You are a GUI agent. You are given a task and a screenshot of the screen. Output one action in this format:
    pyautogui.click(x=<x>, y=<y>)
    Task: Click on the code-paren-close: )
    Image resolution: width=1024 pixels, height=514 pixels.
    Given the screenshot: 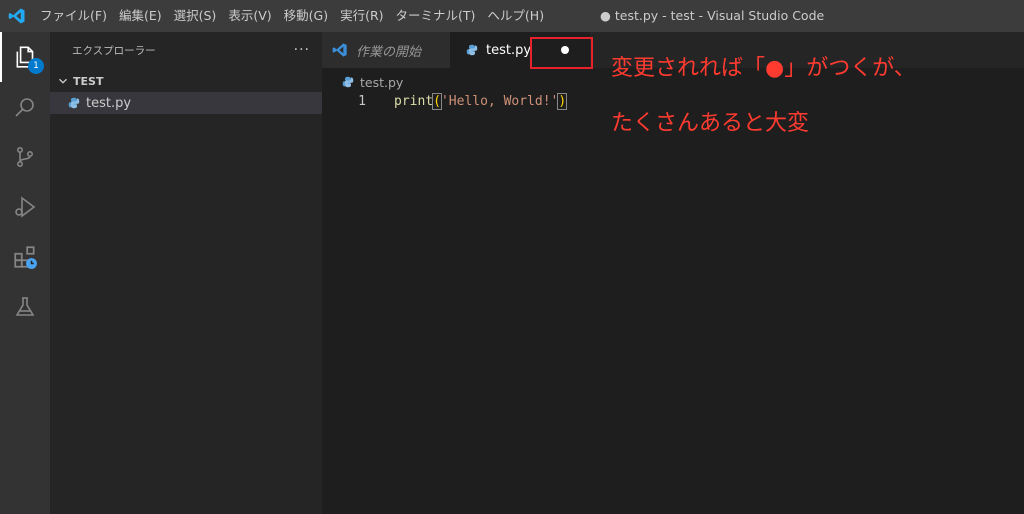 What is the action you would take?
    pyautogui.click(x=562, y=101)
    